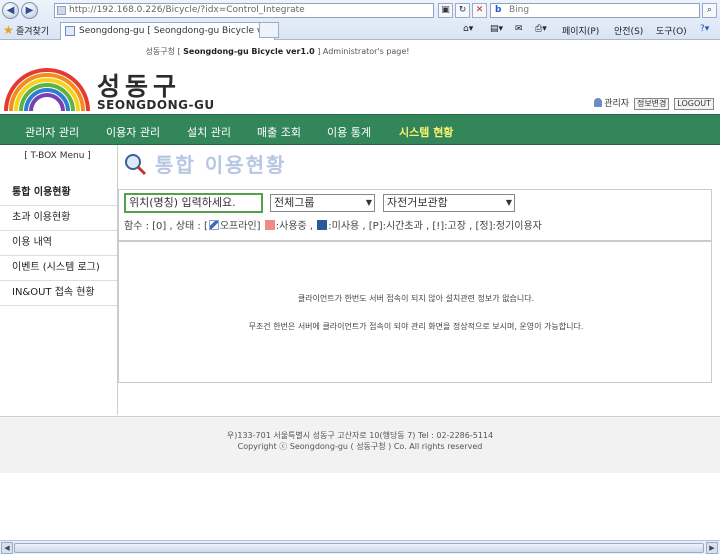 The image size is (720, 554). What do you see at coordinates (426, 132) in the screenshot?
I see `menu-system-status: 시스템 현황` at bounding box center [426, 132].